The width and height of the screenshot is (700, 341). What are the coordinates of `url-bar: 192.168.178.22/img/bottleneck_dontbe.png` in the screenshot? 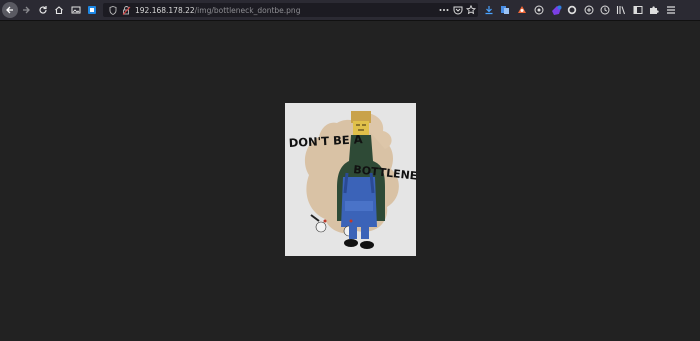 It's located at (290, 10).